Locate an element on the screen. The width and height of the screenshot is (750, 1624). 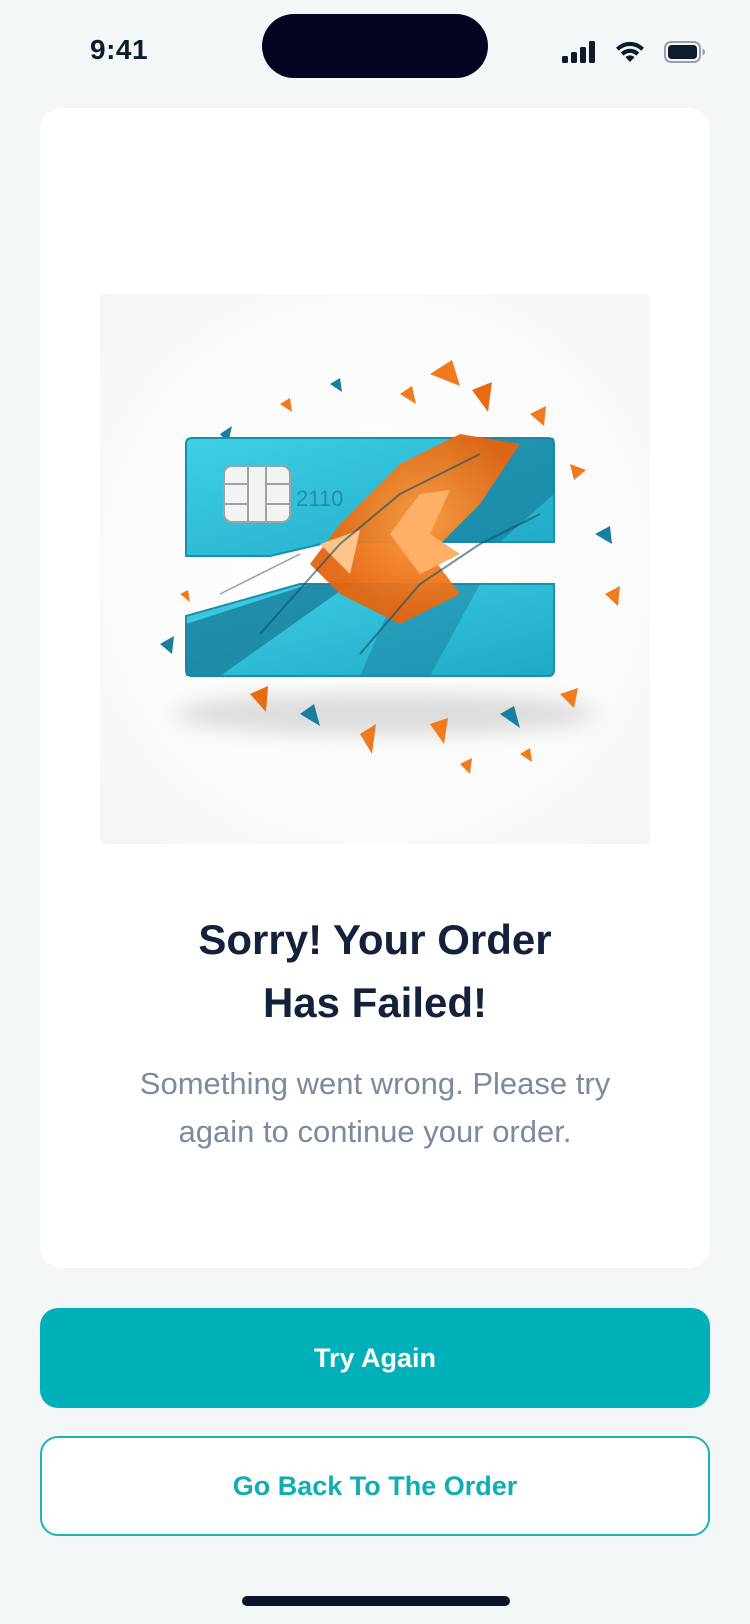
subtitle-line-2: again to continue your order. is located at coordinates (375, 1131).